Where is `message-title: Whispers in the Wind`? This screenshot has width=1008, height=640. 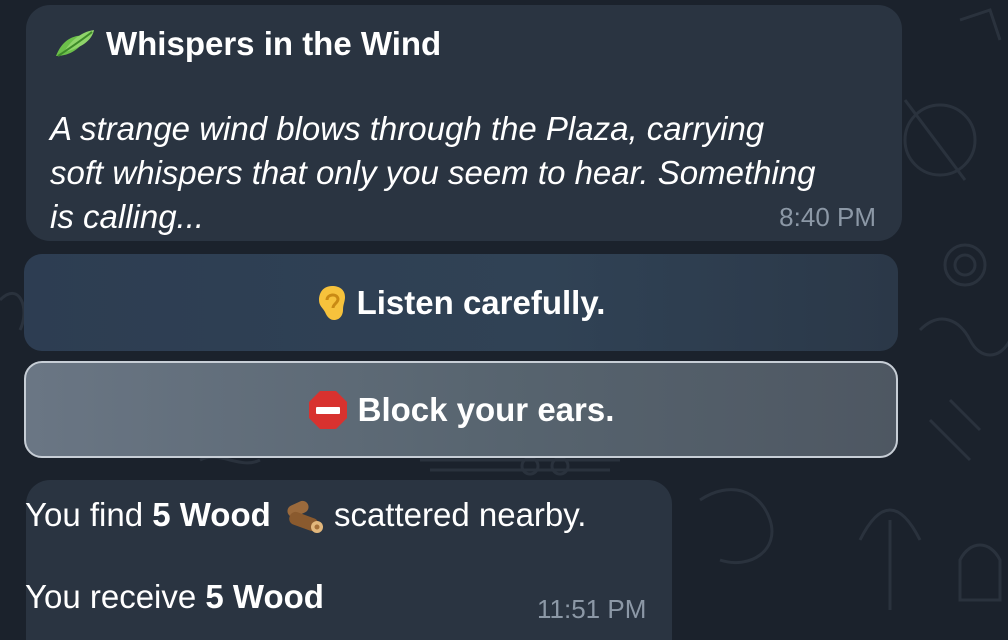
message-title: Whispers in the Wind is located at coordinates (274, 43).